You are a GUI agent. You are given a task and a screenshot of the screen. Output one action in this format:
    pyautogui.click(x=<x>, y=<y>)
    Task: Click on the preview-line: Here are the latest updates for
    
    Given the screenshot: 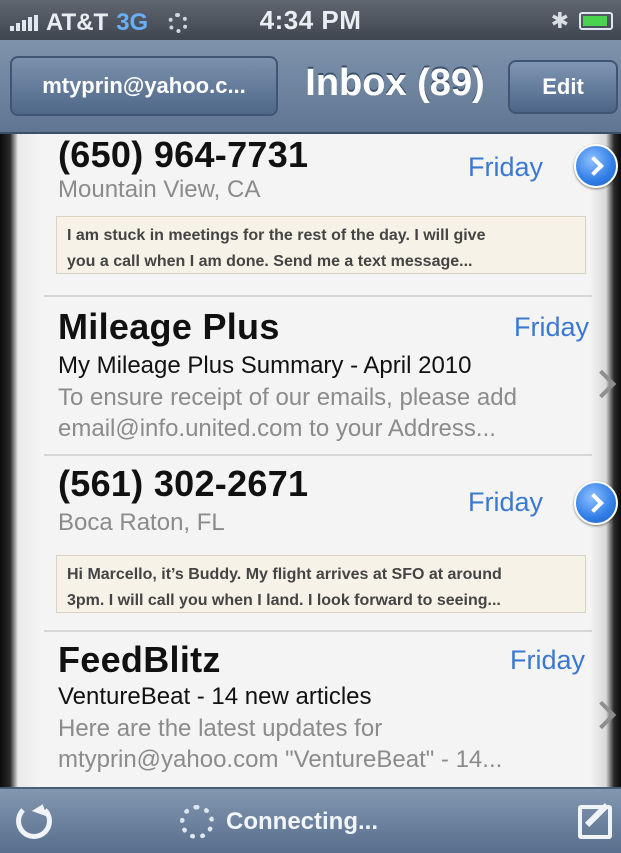 What is the action you would take?
    pyautogui.click(x=220, y=728)
    